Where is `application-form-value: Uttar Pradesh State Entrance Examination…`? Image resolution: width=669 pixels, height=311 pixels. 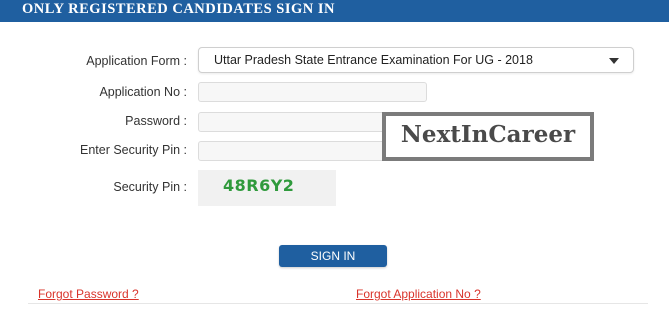 application-form-value: Uttar Pradesh State Entrance Examination… is located at coordinates (373, 60).